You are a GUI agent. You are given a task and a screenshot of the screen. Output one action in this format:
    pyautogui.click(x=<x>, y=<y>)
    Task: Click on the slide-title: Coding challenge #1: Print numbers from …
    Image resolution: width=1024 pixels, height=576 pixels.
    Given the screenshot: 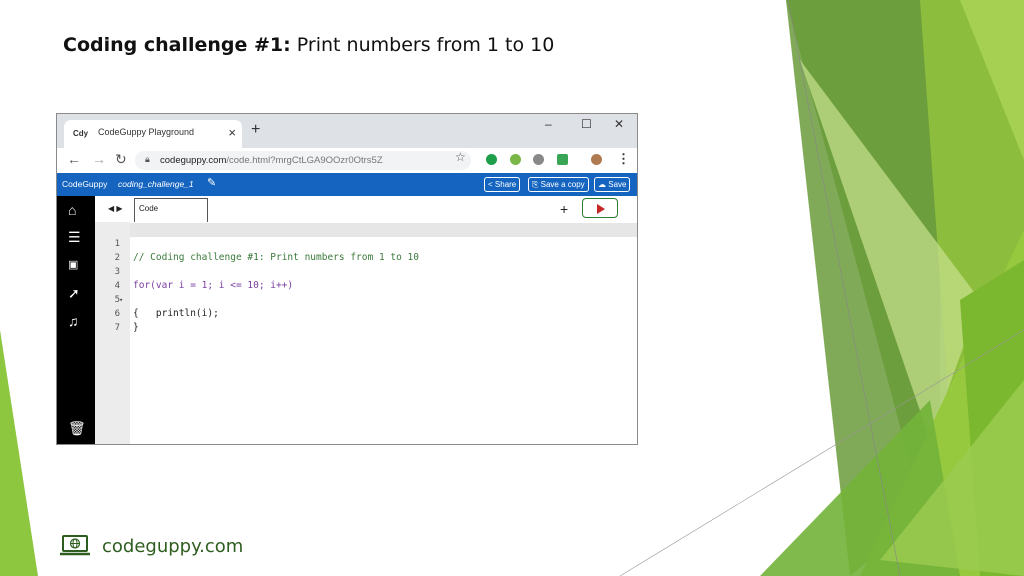 What is the action you would take?
    pyautogui.click(x=308, y=45)
    